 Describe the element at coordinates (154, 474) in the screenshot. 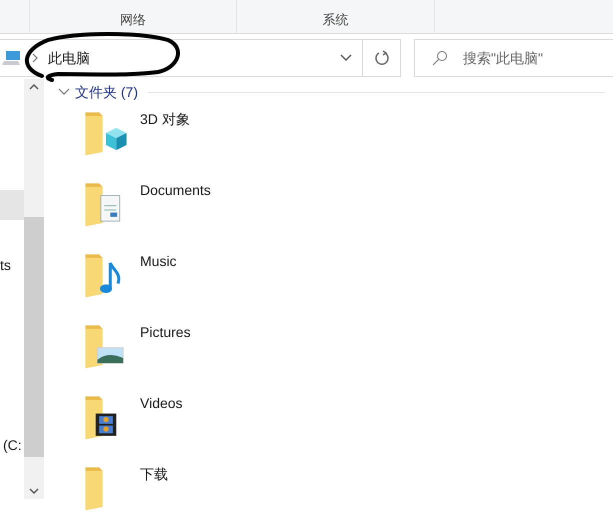

I see `folder-name: 下载` at that location.